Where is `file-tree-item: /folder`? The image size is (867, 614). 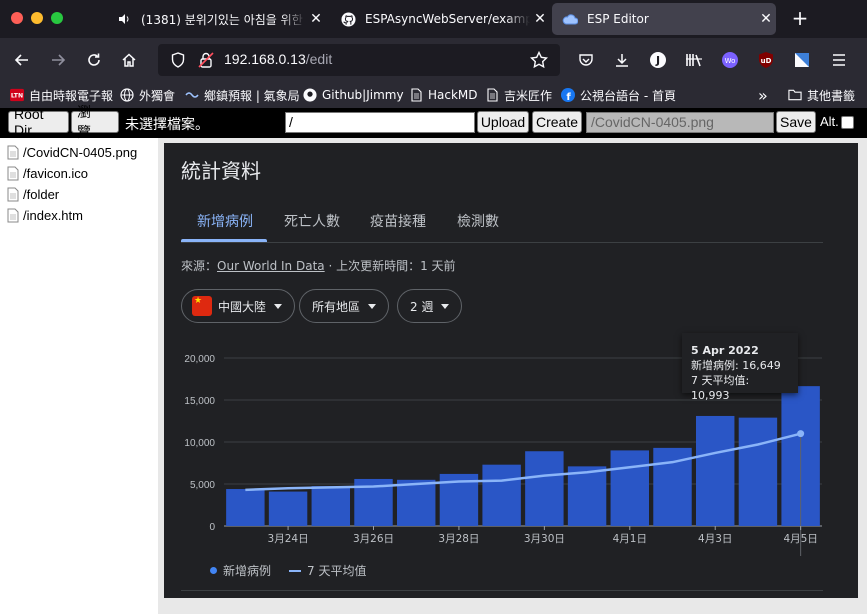 file-tree-item: /folder is located at coordinates (79, 194).